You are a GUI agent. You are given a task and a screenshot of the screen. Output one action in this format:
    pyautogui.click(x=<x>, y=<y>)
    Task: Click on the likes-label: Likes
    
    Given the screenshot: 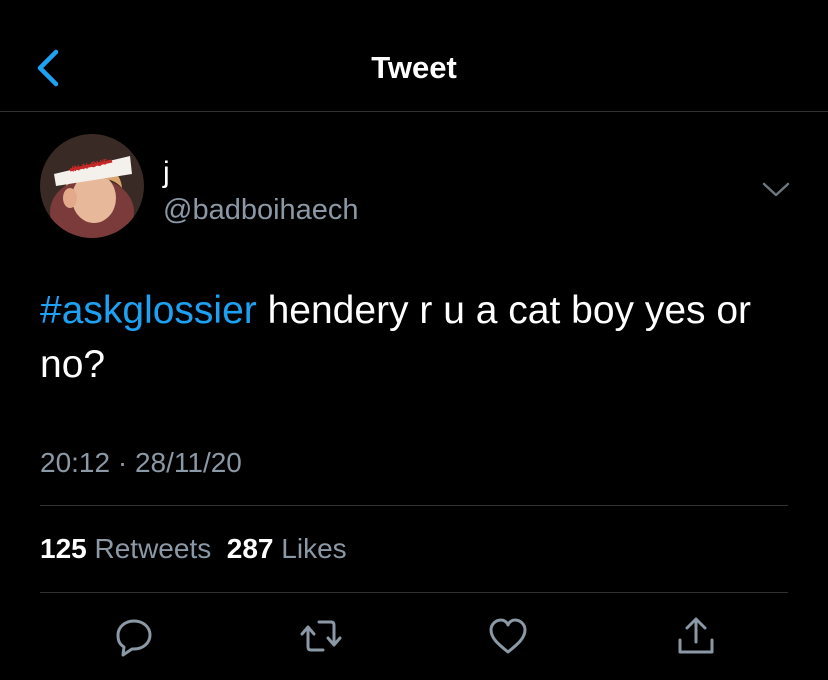 What is the action you would take?
    pyautogui.click(x=314, y=548)
    